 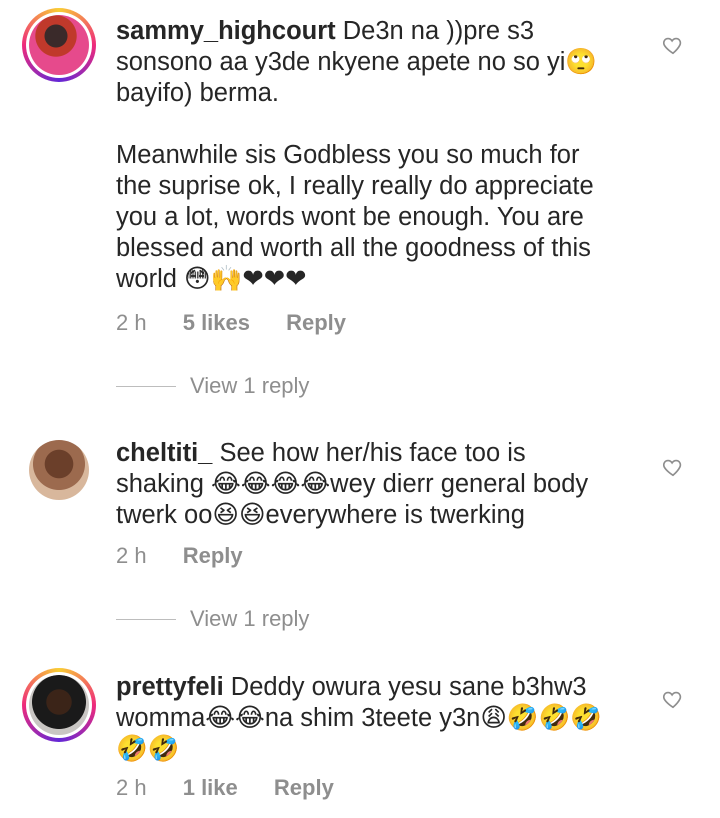 What do you see at coordinates (164, 453) in the screenshot?
I see `comment-username: cheltiti_` at bounding box center [164, 453].